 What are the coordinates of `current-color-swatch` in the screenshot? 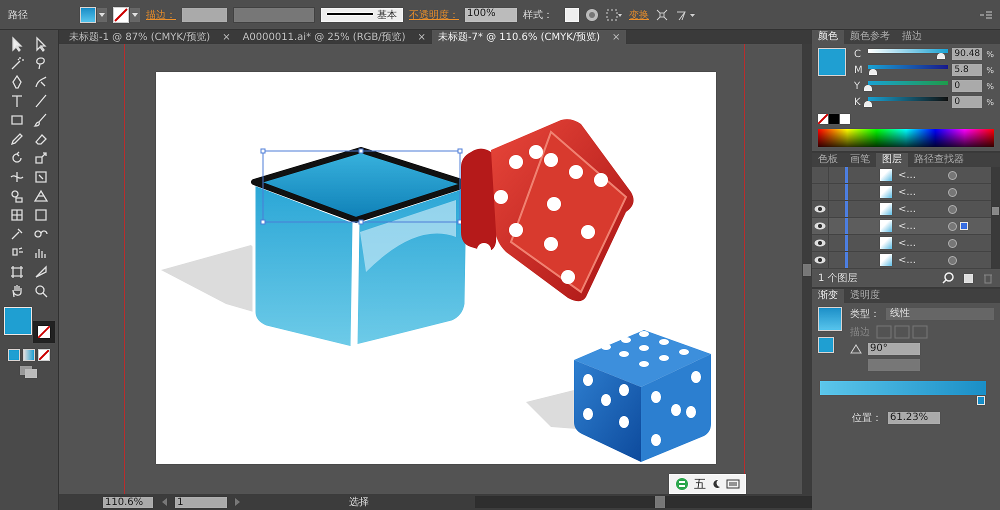 It's located at (832, 62).